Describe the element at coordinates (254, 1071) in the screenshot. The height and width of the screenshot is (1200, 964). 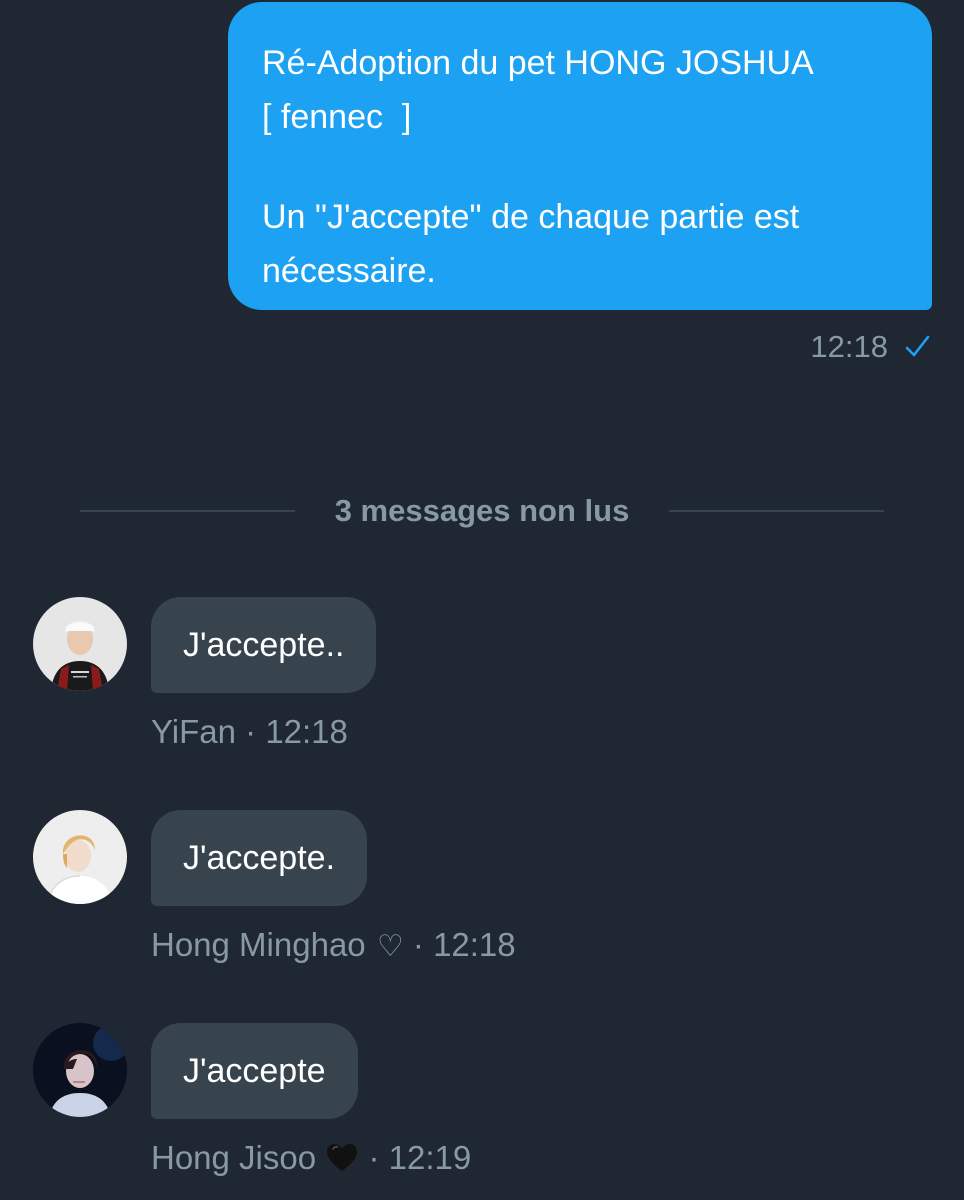
I see `message-bubble: J'accepte` at that location.